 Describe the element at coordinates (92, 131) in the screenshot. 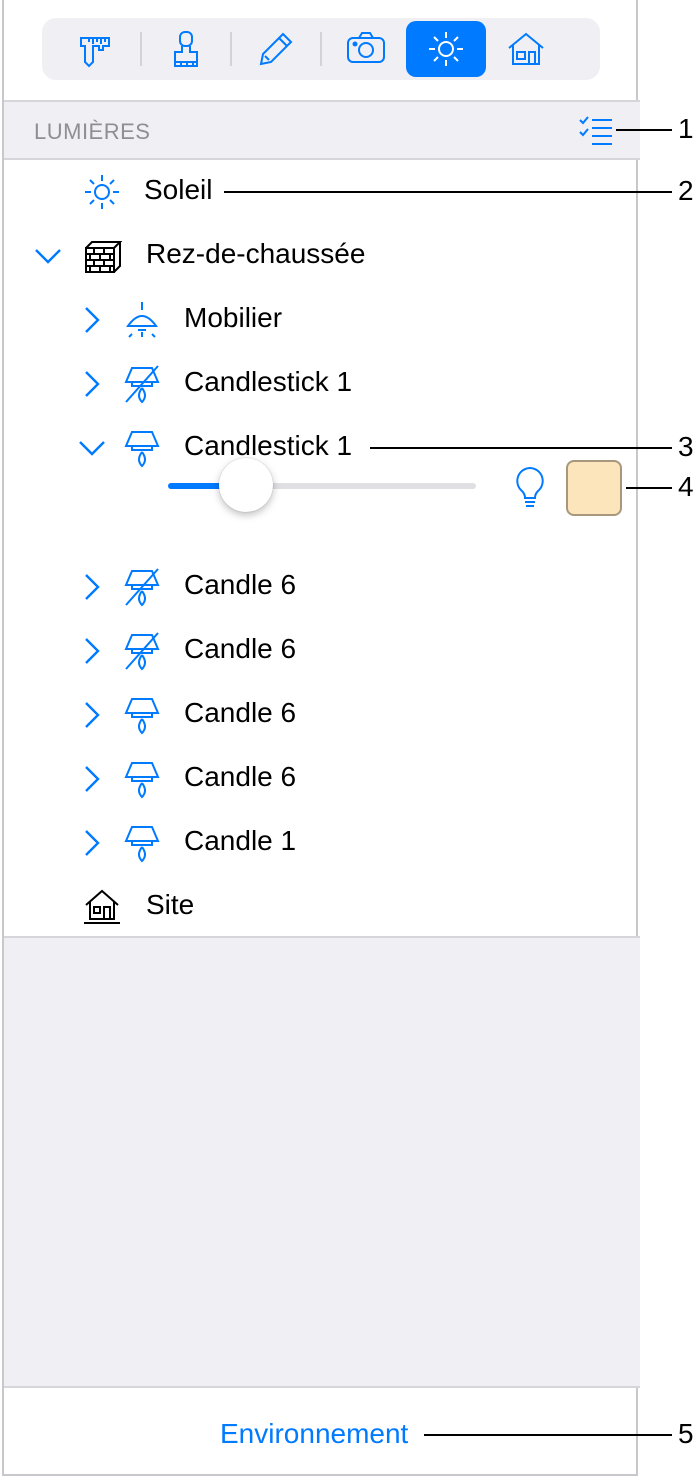

I see `section-title: LUMIÈRES` at that location.